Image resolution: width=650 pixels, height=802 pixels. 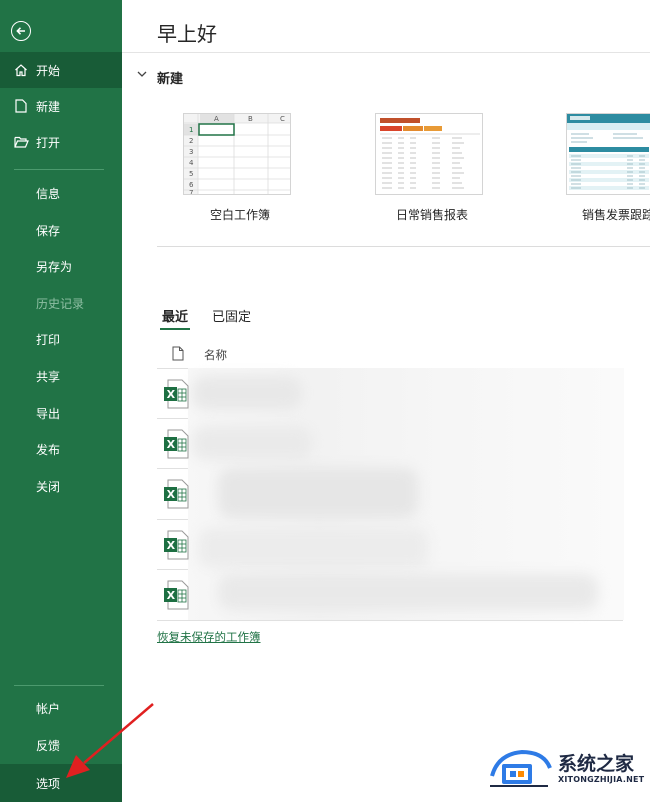 I want to click on template-label: 空白工作簿, so click(x=240, y=215).